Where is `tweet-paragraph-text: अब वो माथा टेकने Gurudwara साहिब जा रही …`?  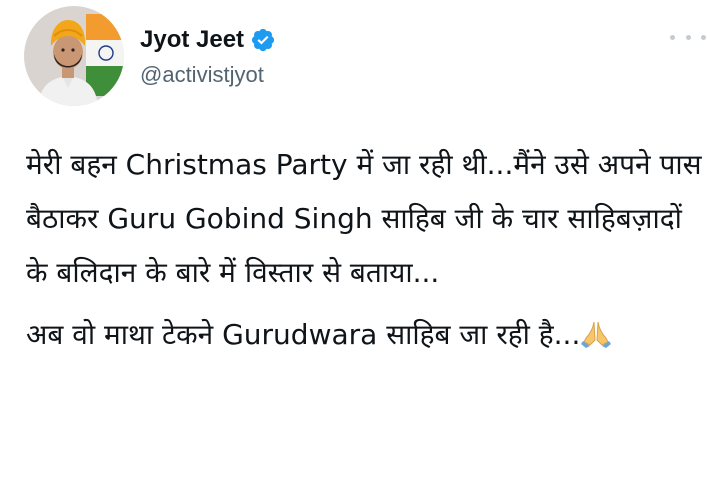 tweet-paragraph-text: अब वो माथा टेकने Gurudwara साहिब जा रही … is located at coordinates (303, 334).